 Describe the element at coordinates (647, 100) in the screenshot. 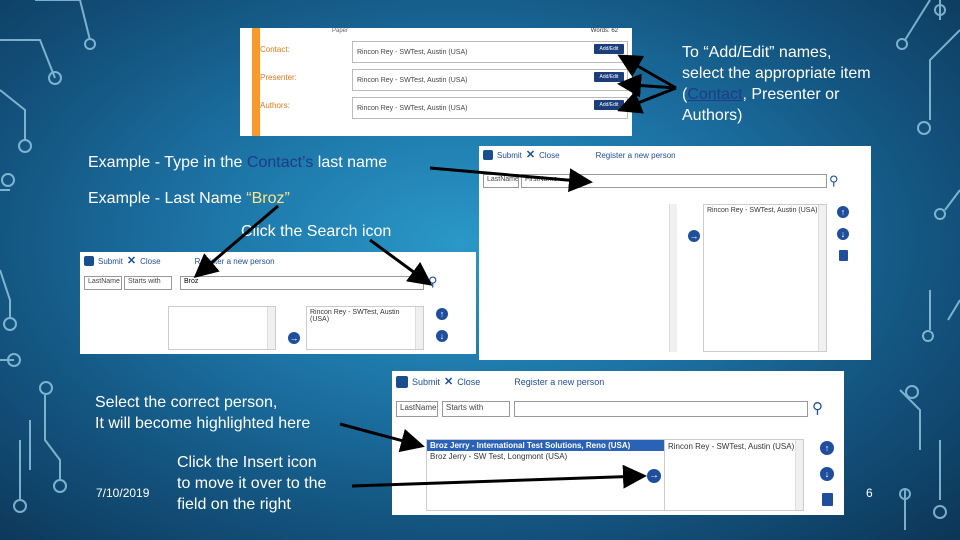

I see `arrow-to-authors` at that location.